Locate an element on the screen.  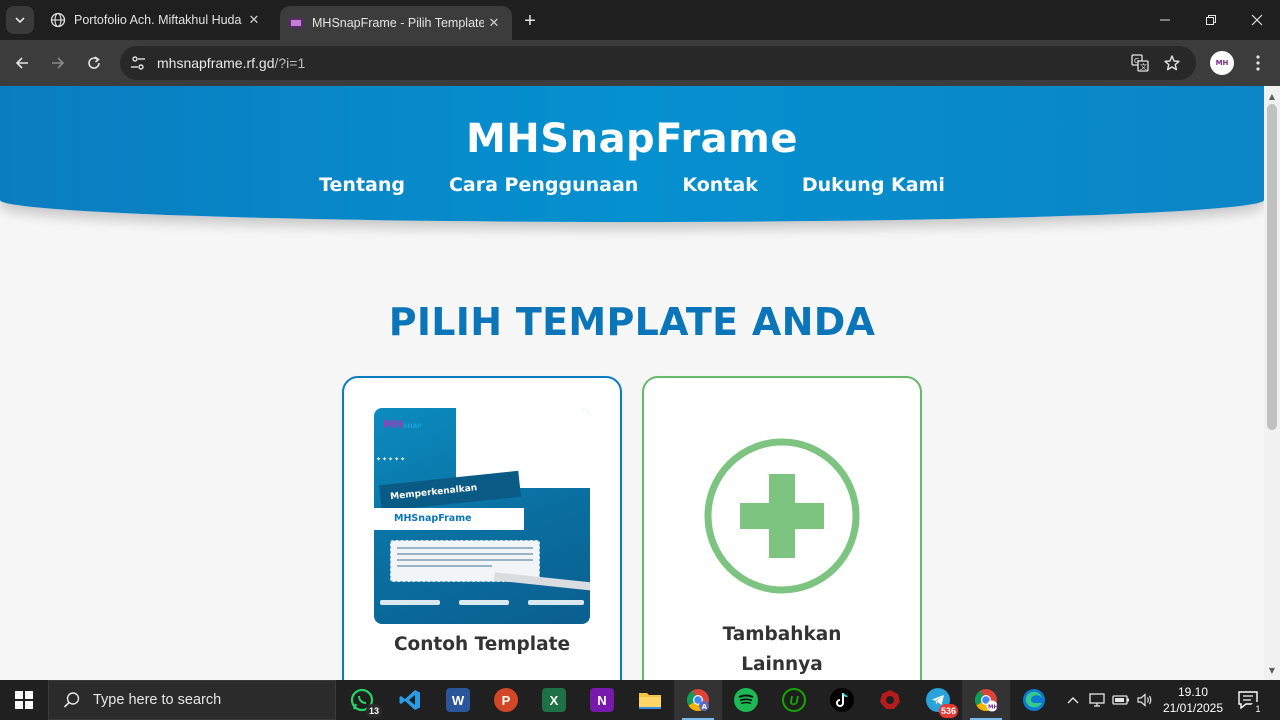
excel-icon: X is located at coordinates (554, 700).